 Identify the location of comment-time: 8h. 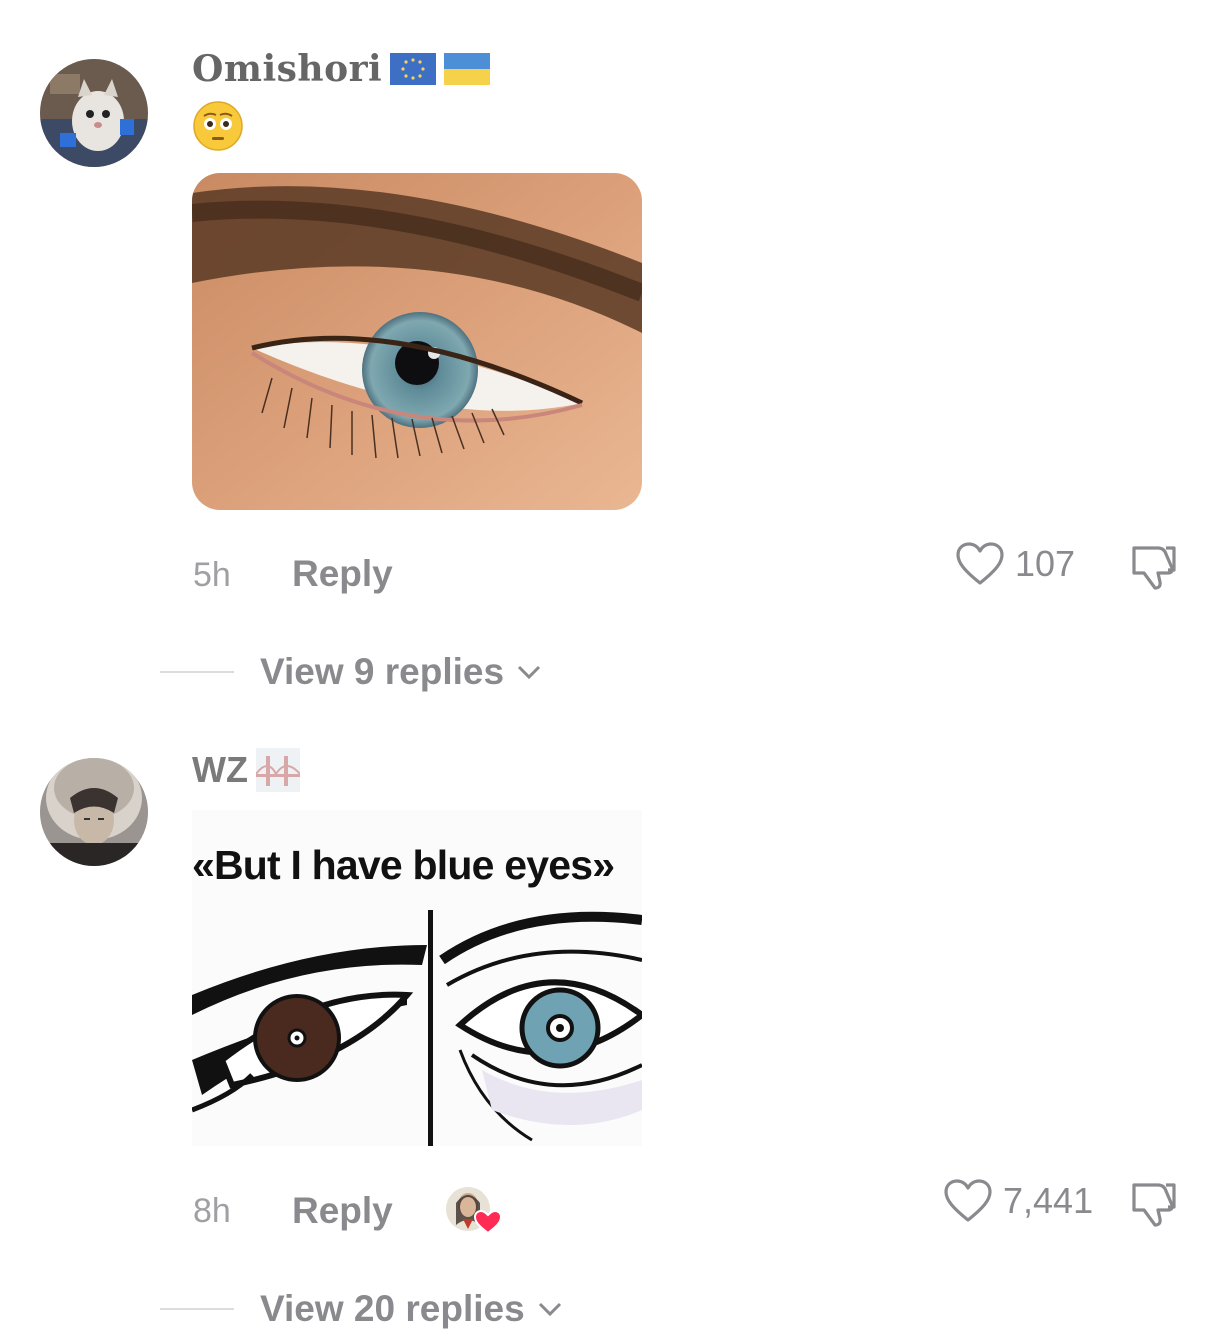
(212, 1211).